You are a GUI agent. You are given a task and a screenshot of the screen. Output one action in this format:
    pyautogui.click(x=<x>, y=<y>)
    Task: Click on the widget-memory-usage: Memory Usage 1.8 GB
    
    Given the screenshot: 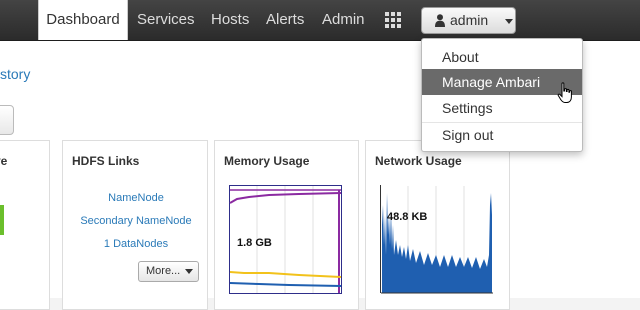 What is the action you would take?
    pyautogui.click(x=286, y=225)
    